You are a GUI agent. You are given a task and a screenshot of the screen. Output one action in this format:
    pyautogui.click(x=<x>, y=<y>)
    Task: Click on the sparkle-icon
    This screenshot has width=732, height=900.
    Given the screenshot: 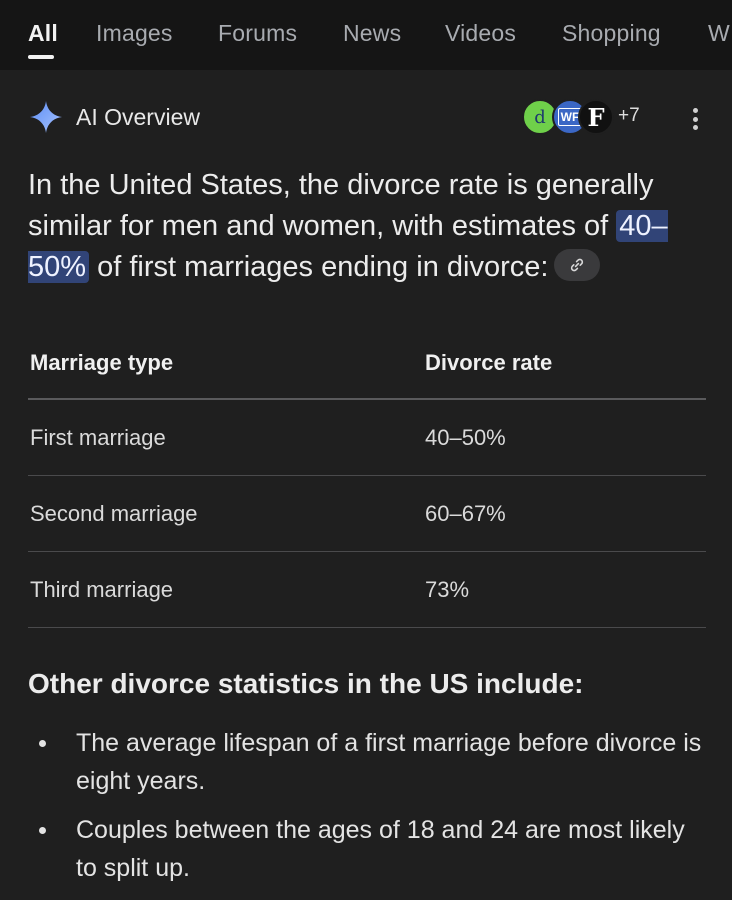 What is the action you would take?
    pyautogui.click(x=46, y=117)
    